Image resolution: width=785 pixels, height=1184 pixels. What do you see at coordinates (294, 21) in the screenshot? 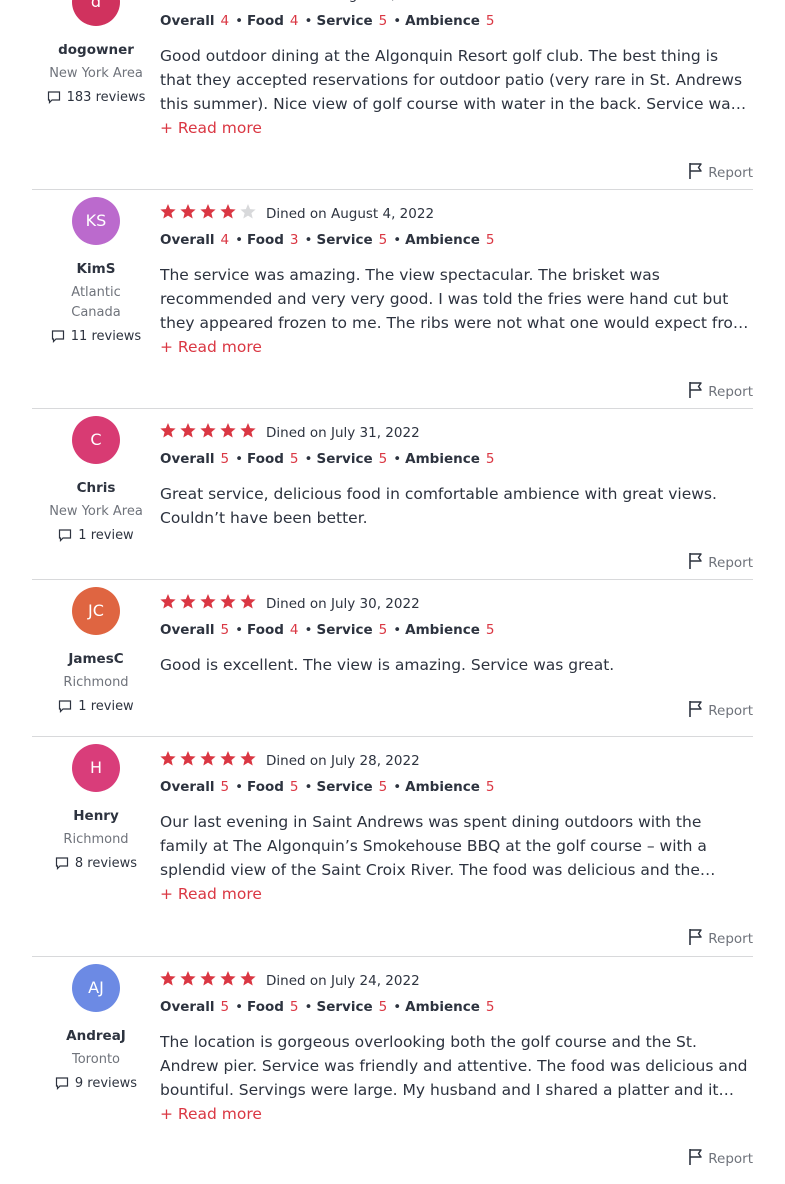
I see `rating-value-food: 4` at bounding box center [294, 21].